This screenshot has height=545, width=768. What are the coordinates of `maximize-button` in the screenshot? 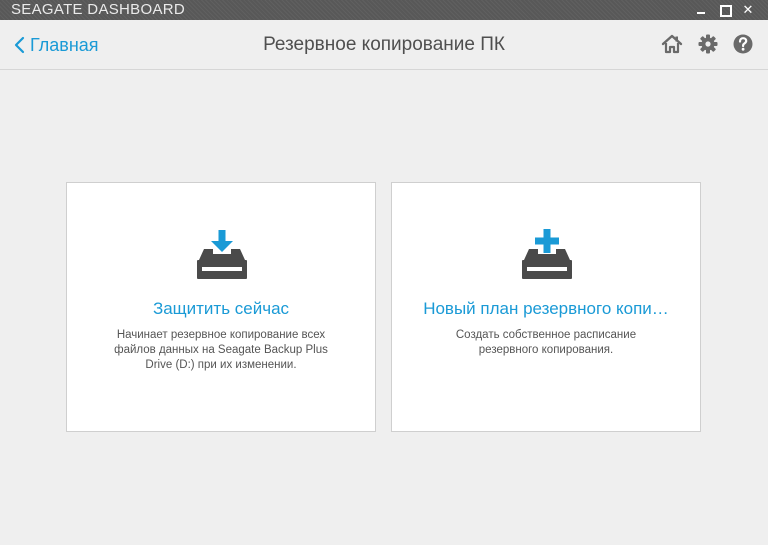 It's located at (725, 10).